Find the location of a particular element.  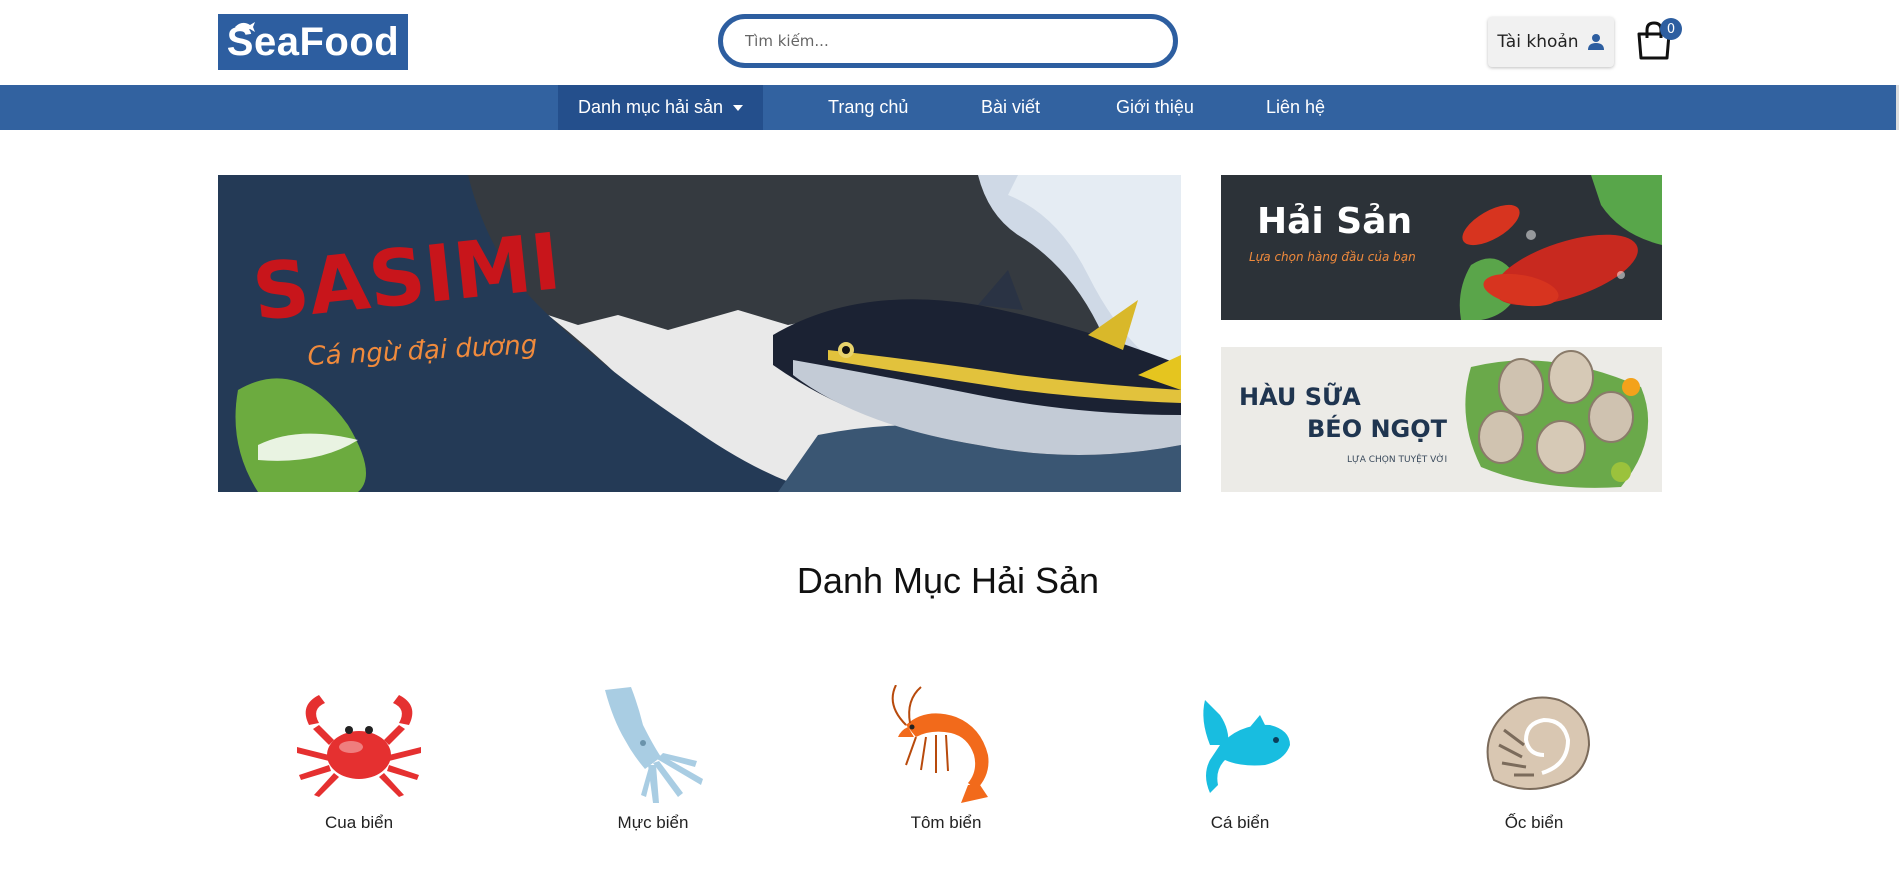

nav-item-label: Danh mục hải sản is located at coordinates (650, 107).